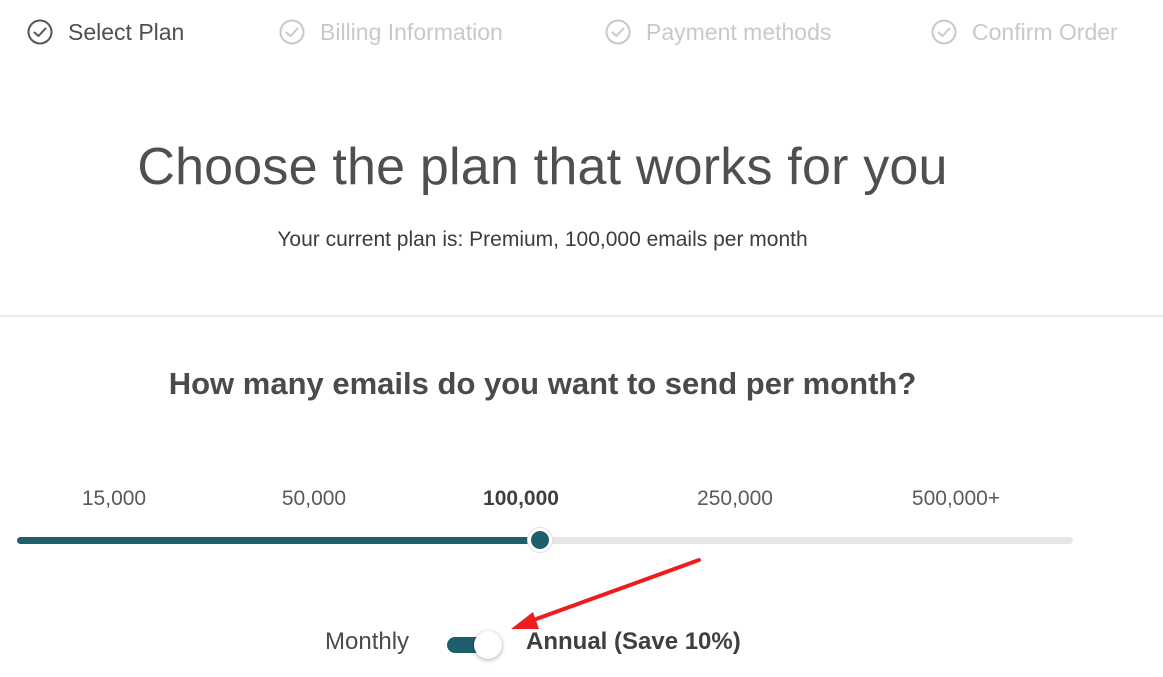 The image size is (1163, 677). I want to click on volume-option-100000: 100,000, so click(521, 499).